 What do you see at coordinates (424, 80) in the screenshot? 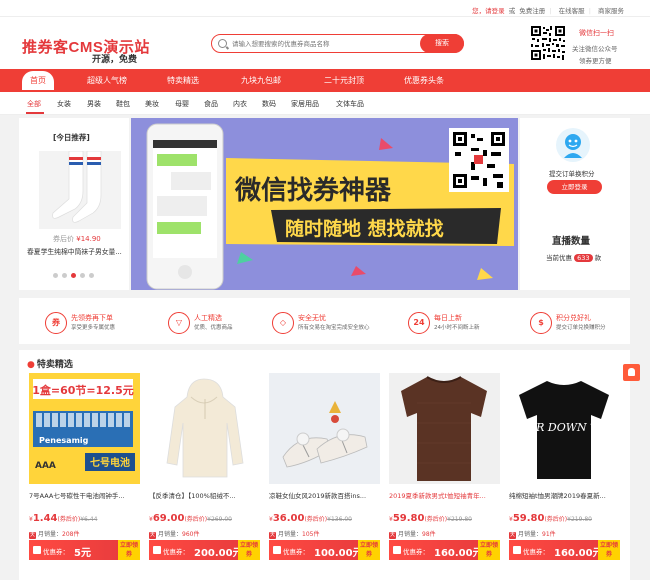
I see `nav-item-coupon-news: 优惠券头条` at bounding box center [424, 80].